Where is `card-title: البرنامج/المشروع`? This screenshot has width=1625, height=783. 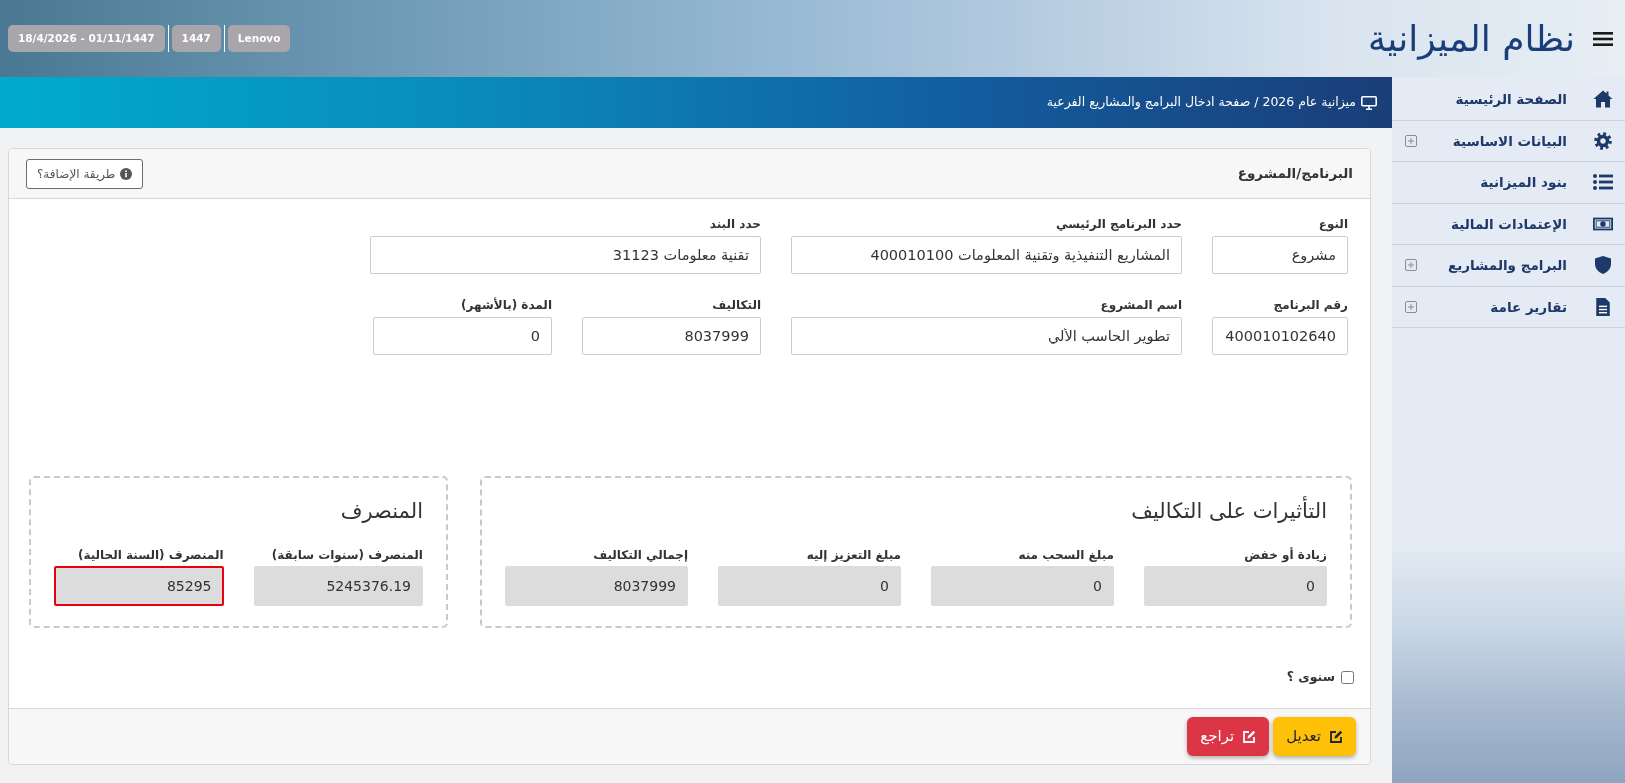 card-title: البرنامج/المشروع is located at coordinates (1295, 174).